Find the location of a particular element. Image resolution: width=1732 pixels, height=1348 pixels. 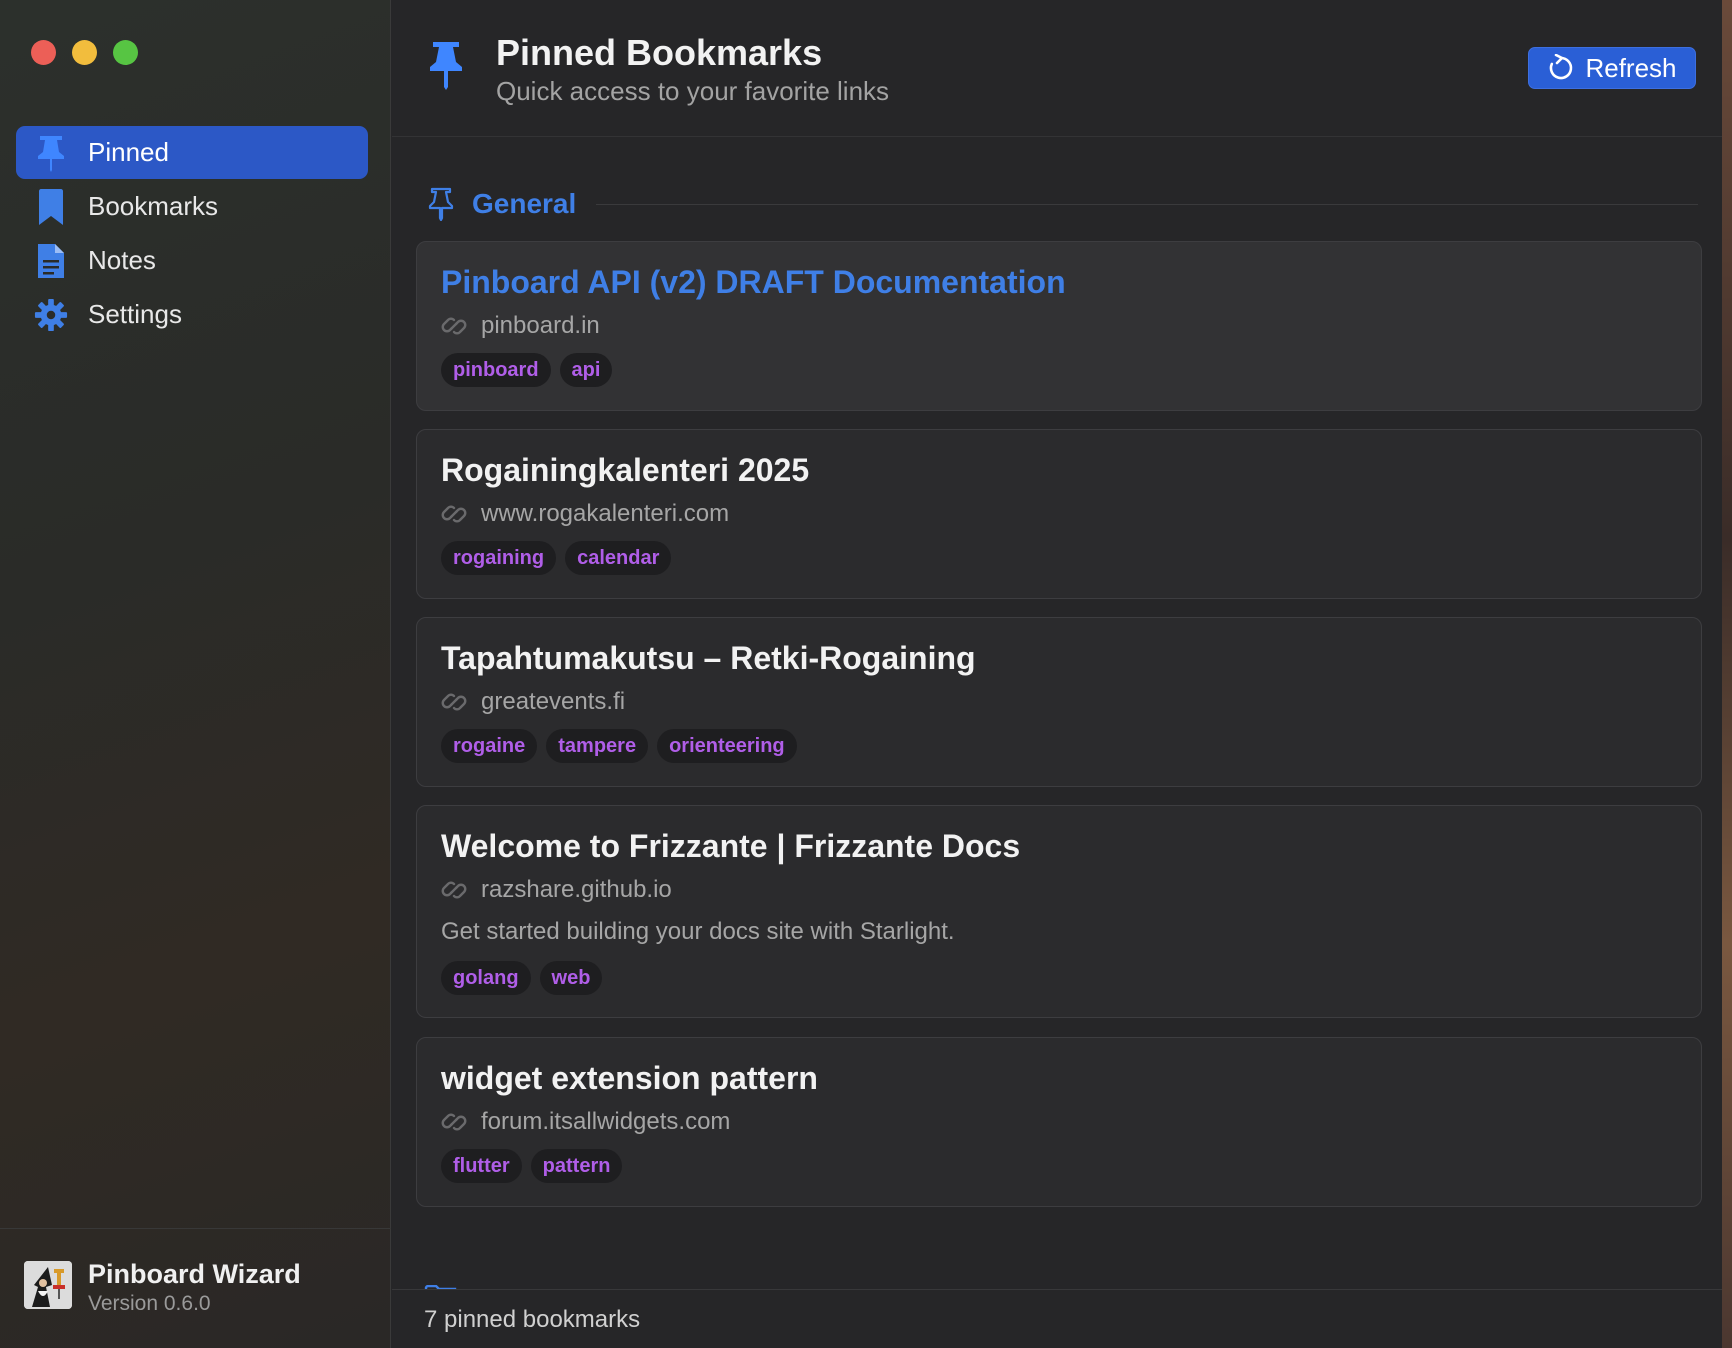

minimize-window-button is located at coordinates (84, 52).